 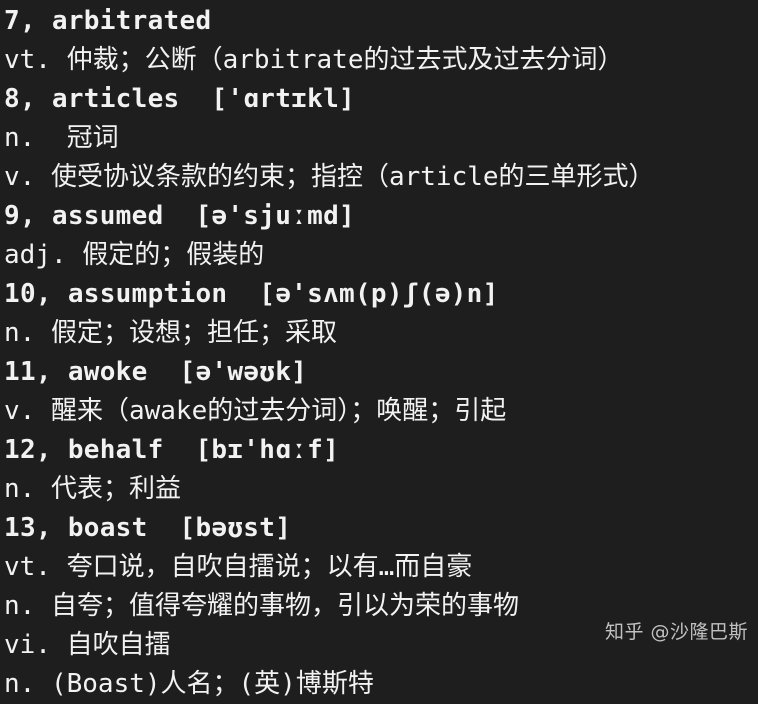 I want to click on vocabulary-line: 13, boast [bəʊst], so click(x=148, y=528).